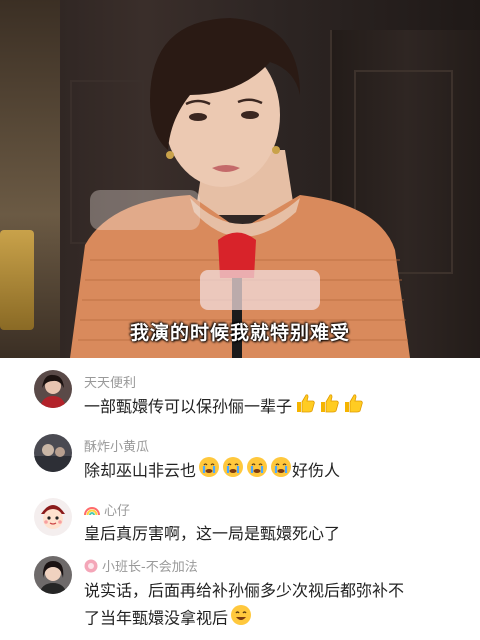 The width and height of the screenshot is (480, 640). Describe the element at coordinates (110, 381) in the screenshot. I see `comment-username: 天天便利` at that location.